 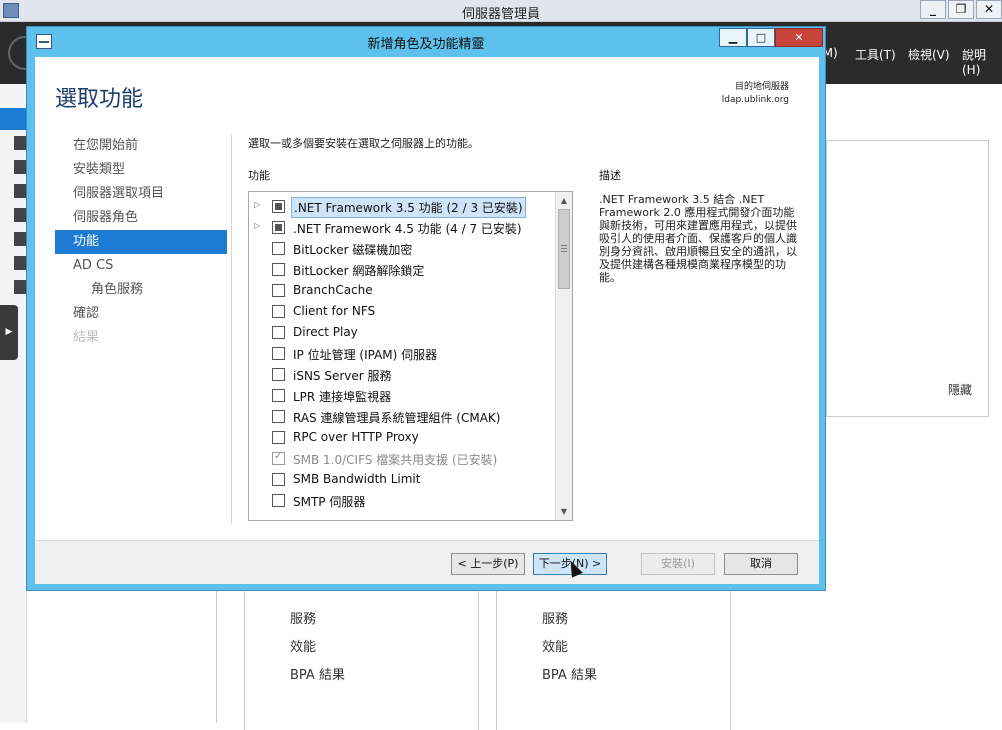 I want to click on step-features: 功能, so click(x=141, y=242).